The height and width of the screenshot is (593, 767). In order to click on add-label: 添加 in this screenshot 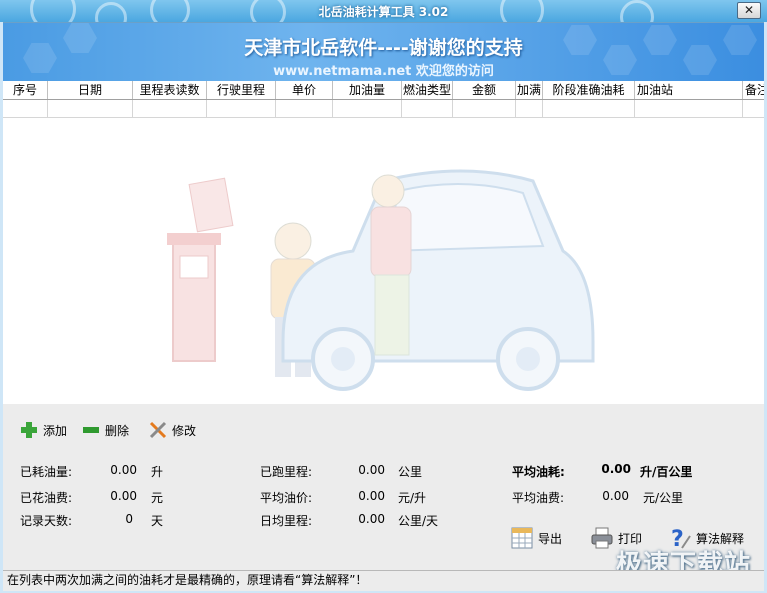, I will do `click(55, 430)`.